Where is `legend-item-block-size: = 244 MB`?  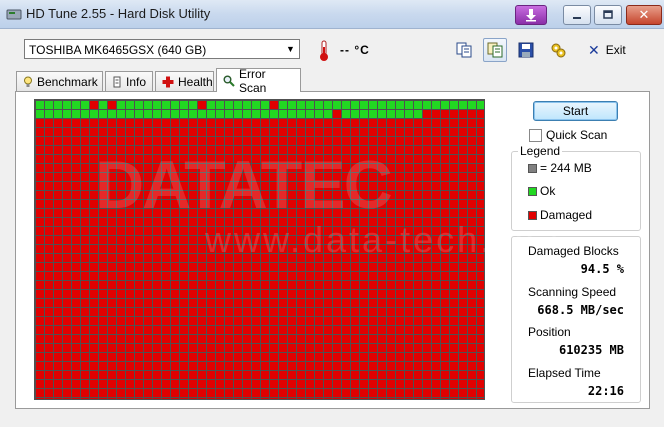
legend-item-block-size: = 244 MB is located at coordinates (560, 168).